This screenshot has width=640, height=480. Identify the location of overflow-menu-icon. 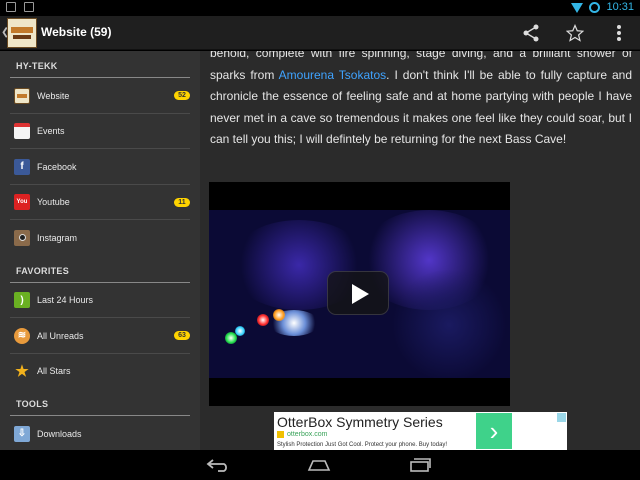
(619, 33).